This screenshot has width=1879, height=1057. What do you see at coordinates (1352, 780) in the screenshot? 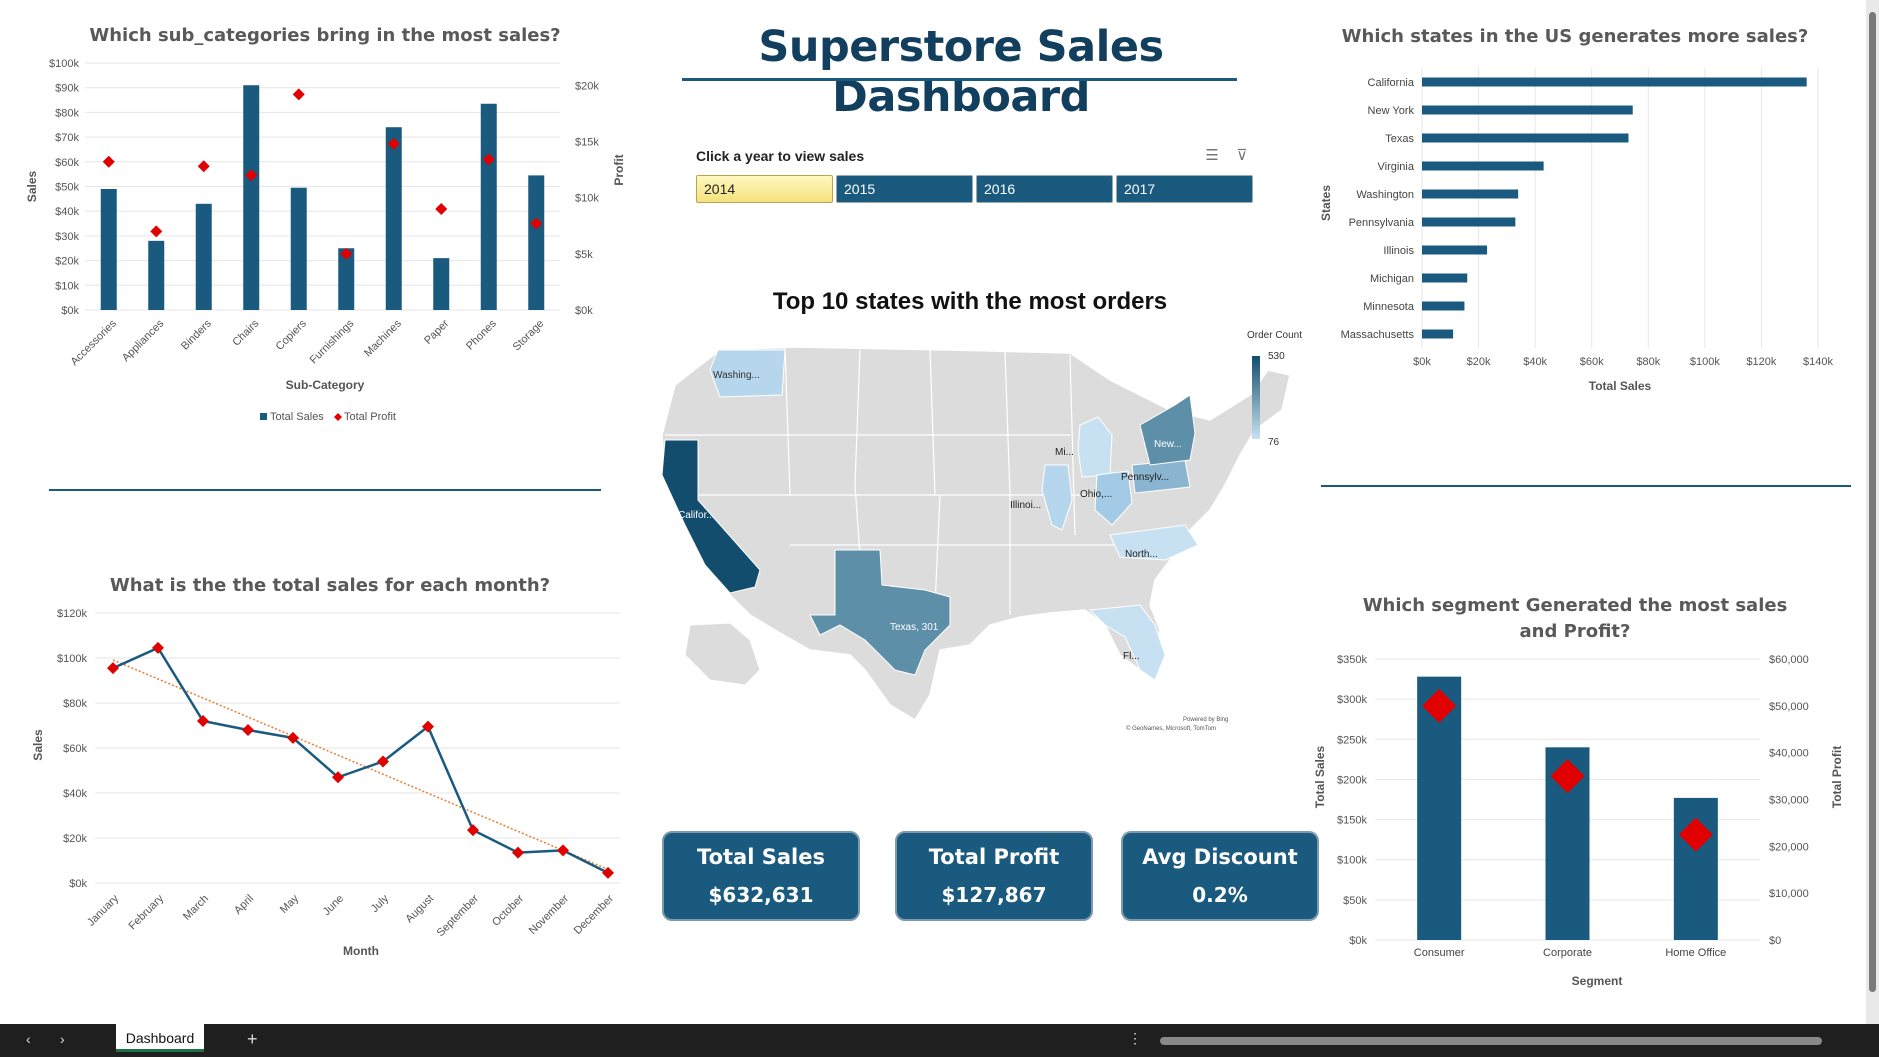
I see `y-tick-label: $200k` at bounding box center [1352, 780].